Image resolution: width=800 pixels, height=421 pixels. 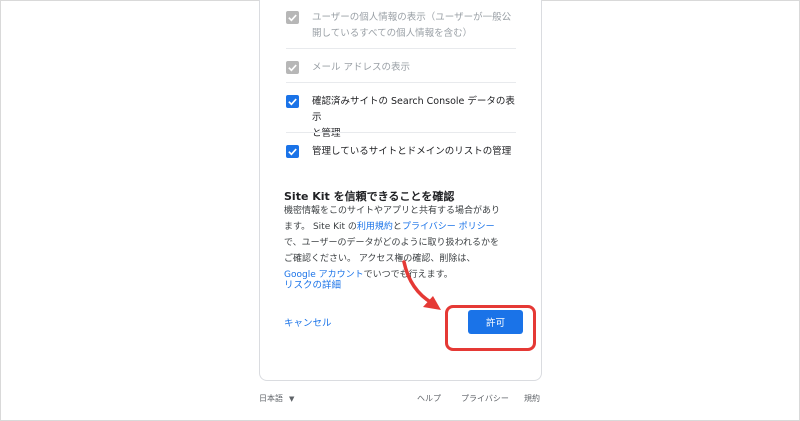 What do you see at coordinates (412, 151) in the screenshot?
I see `permission-label: 管理しているサイトとドメインのリストの管理` at bounding box center [412, 151].